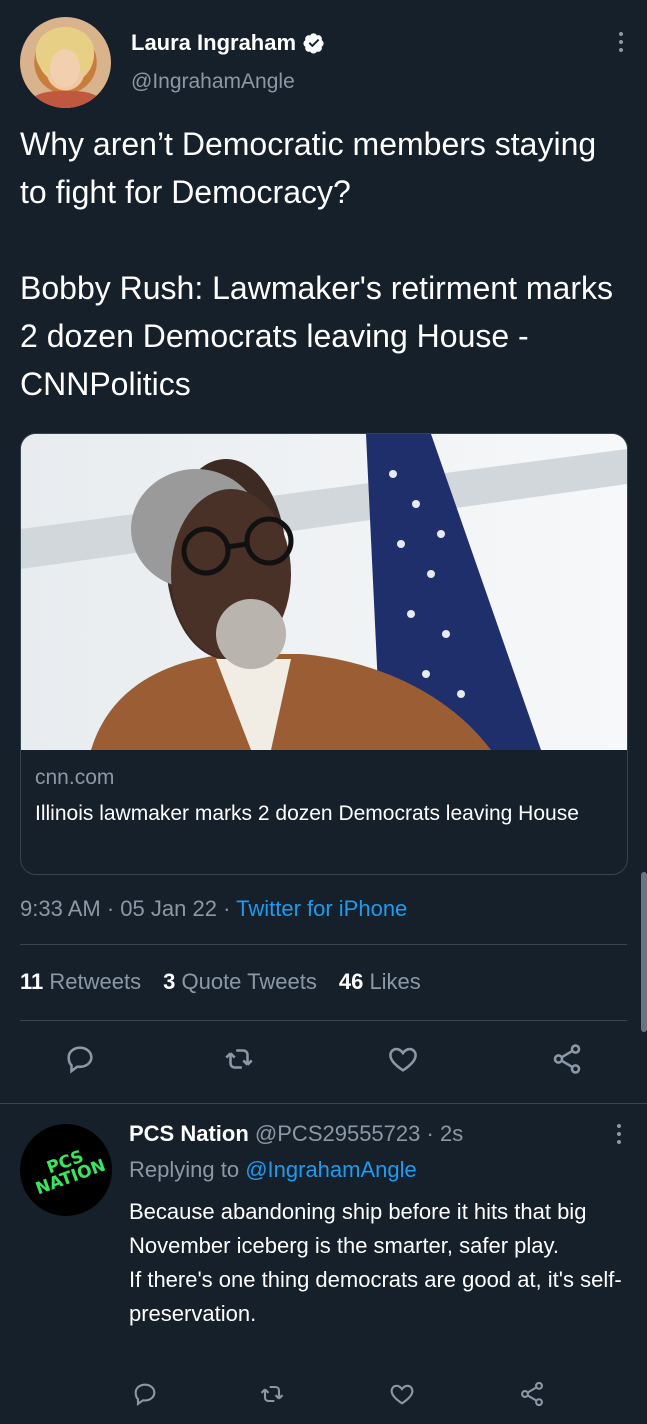 The image size is (647, 1424). I want to click on reply-header: PCS Nation @PCS29555723 · 2s, so click(296, 1134).